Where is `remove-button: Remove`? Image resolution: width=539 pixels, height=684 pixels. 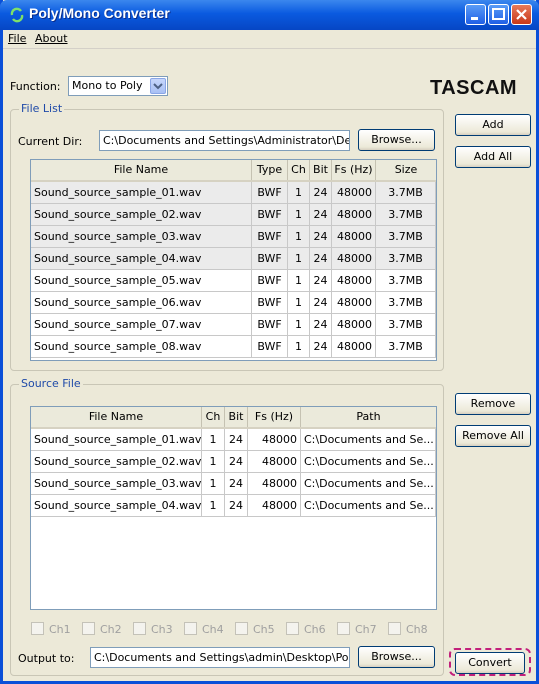
remove-button: Remove is located at coordinates (493, 404).